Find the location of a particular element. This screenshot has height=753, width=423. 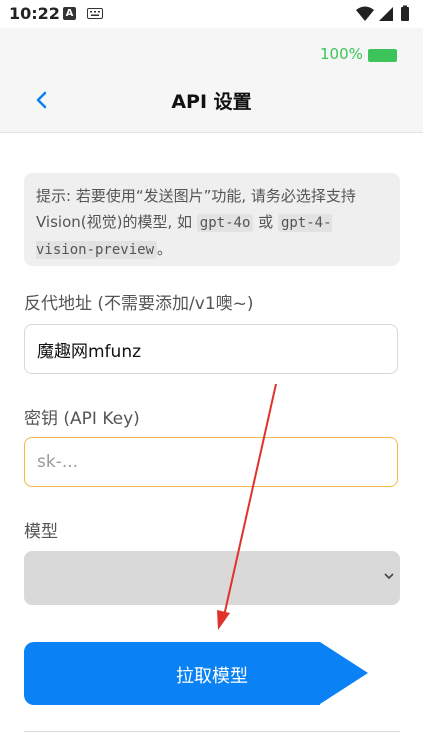

fetch-models-button: 拉取模型 is located at coordinates (196, 673).